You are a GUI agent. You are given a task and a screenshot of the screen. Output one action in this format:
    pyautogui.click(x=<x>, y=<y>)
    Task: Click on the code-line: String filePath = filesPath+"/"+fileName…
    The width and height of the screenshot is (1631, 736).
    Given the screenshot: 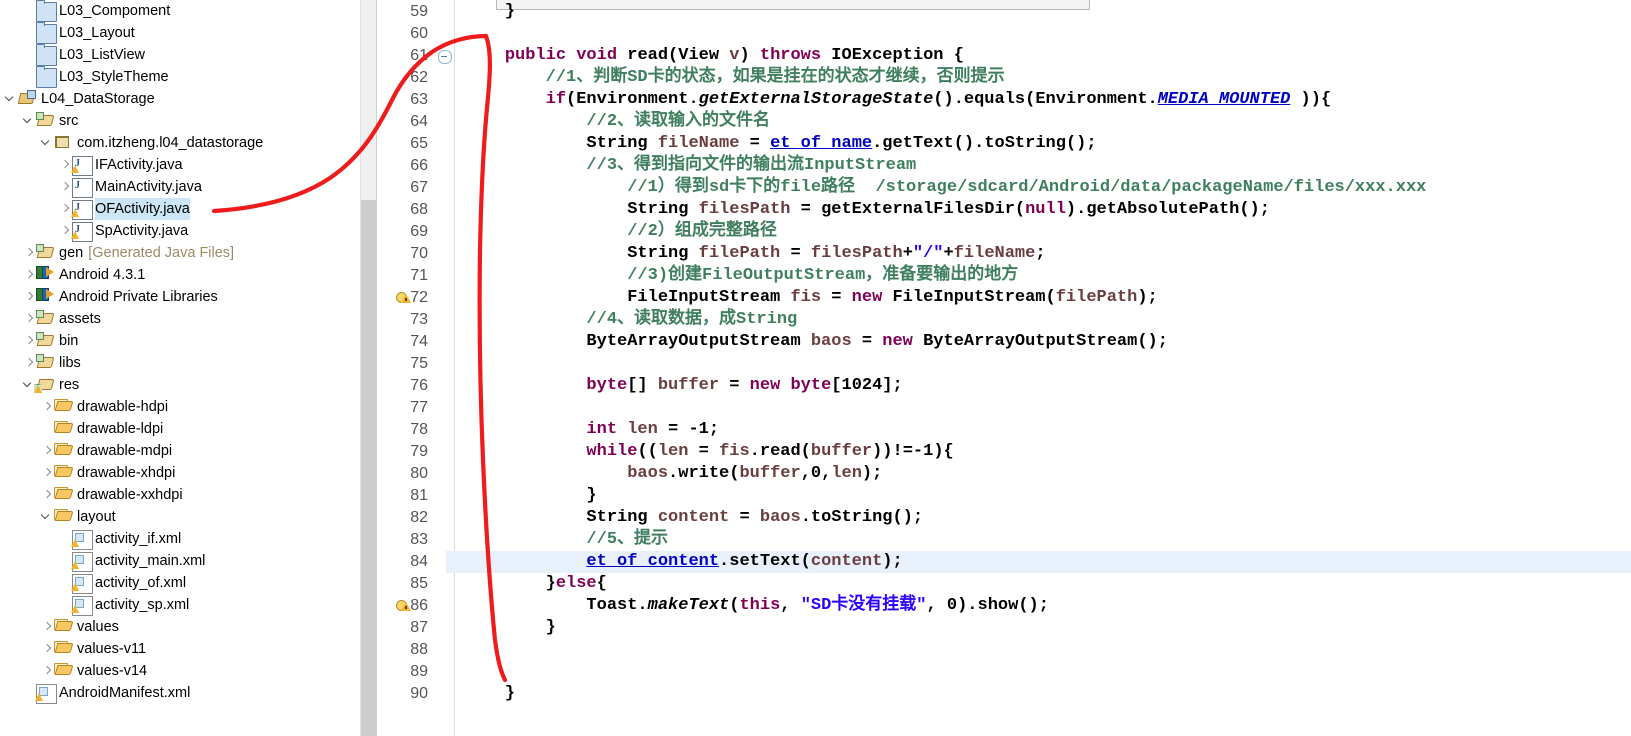 What is the action you would take?
    pyautogui.click(x=754, y=254)
    